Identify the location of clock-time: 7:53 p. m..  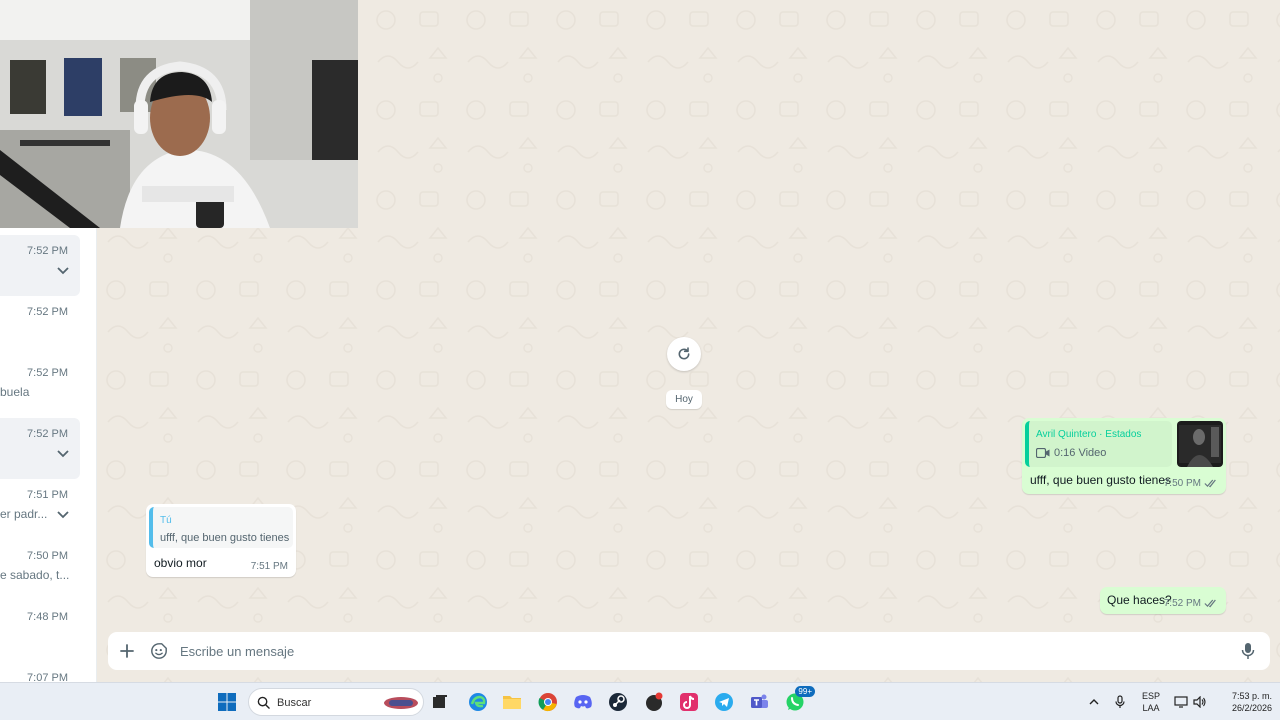
(1251, 696).